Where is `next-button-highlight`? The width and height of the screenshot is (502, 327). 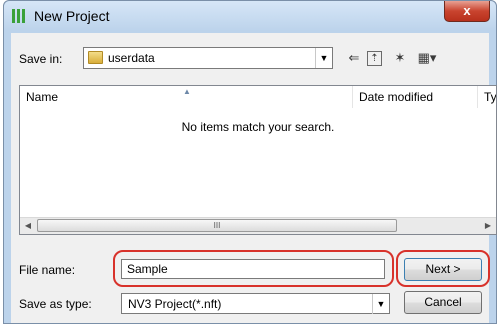
next-button-highlight is located at coordinates (443, 268).